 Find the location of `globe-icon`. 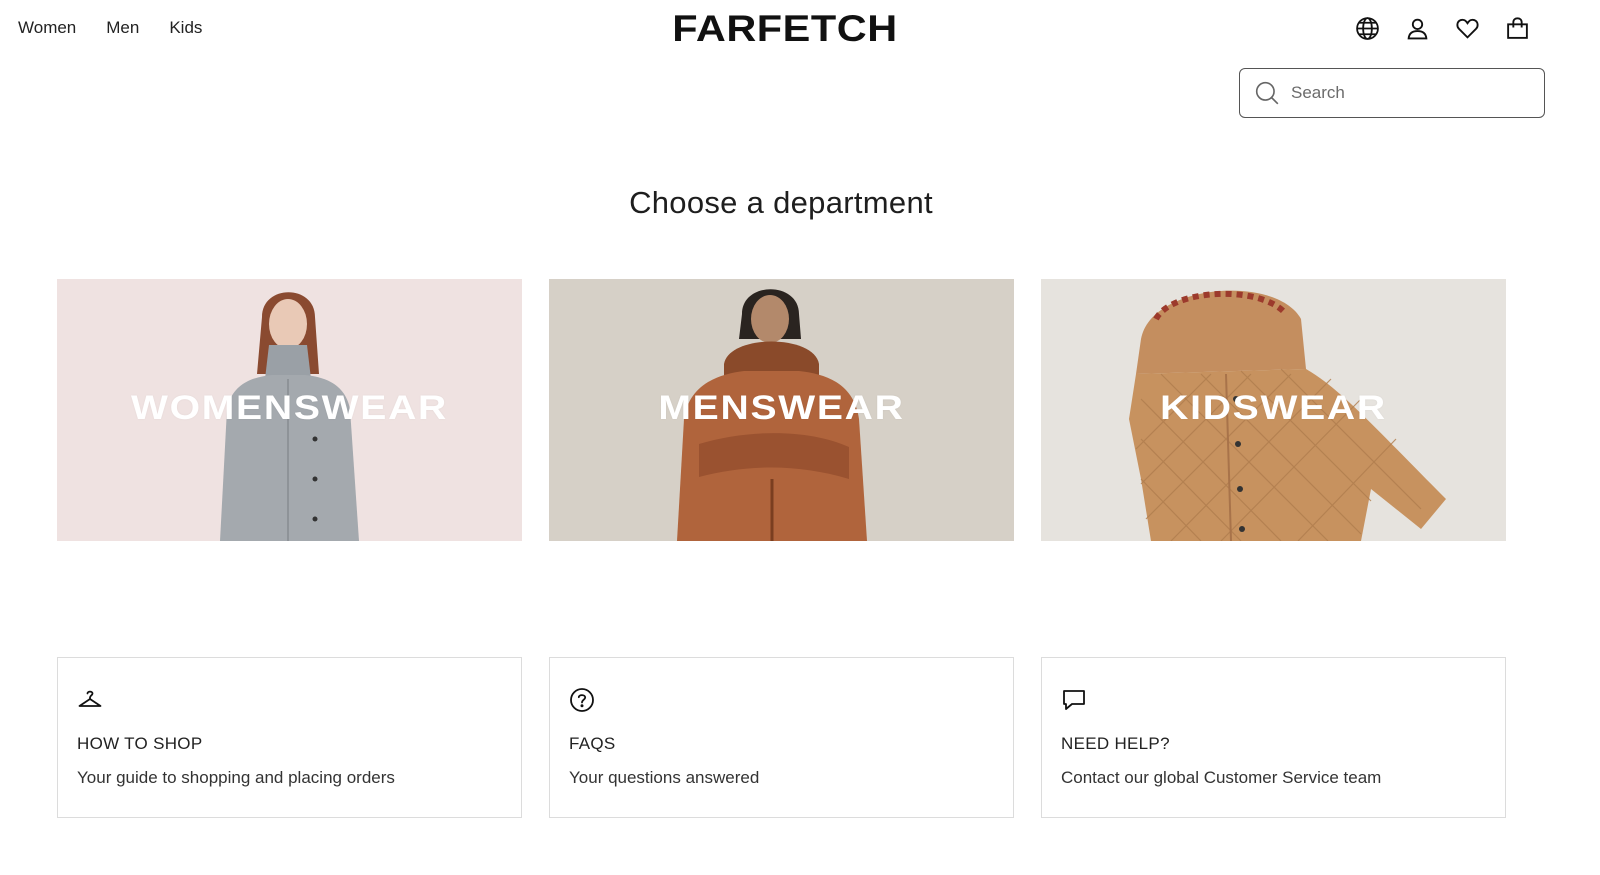

globe-icon is located at coordinates (1367, 28).